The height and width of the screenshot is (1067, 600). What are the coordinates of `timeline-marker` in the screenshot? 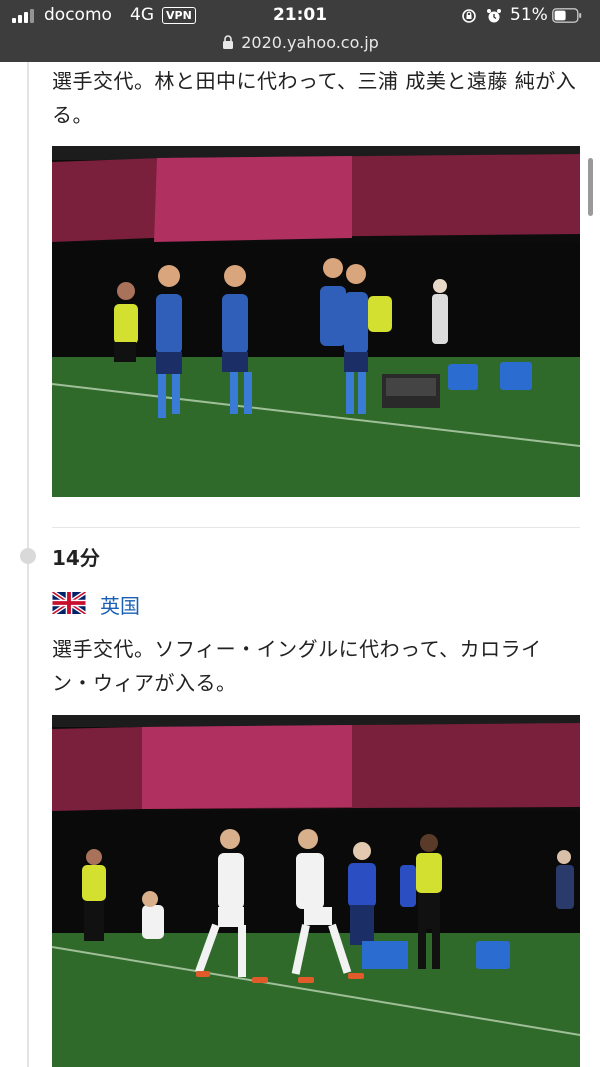 It's located at (28, 556).